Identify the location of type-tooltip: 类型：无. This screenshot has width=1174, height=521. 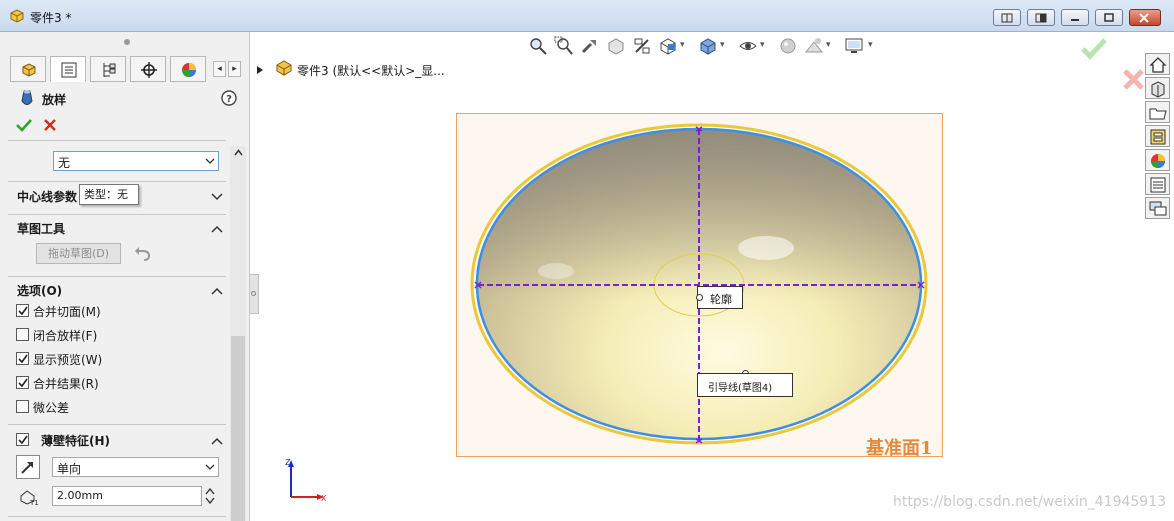
(109, 194).